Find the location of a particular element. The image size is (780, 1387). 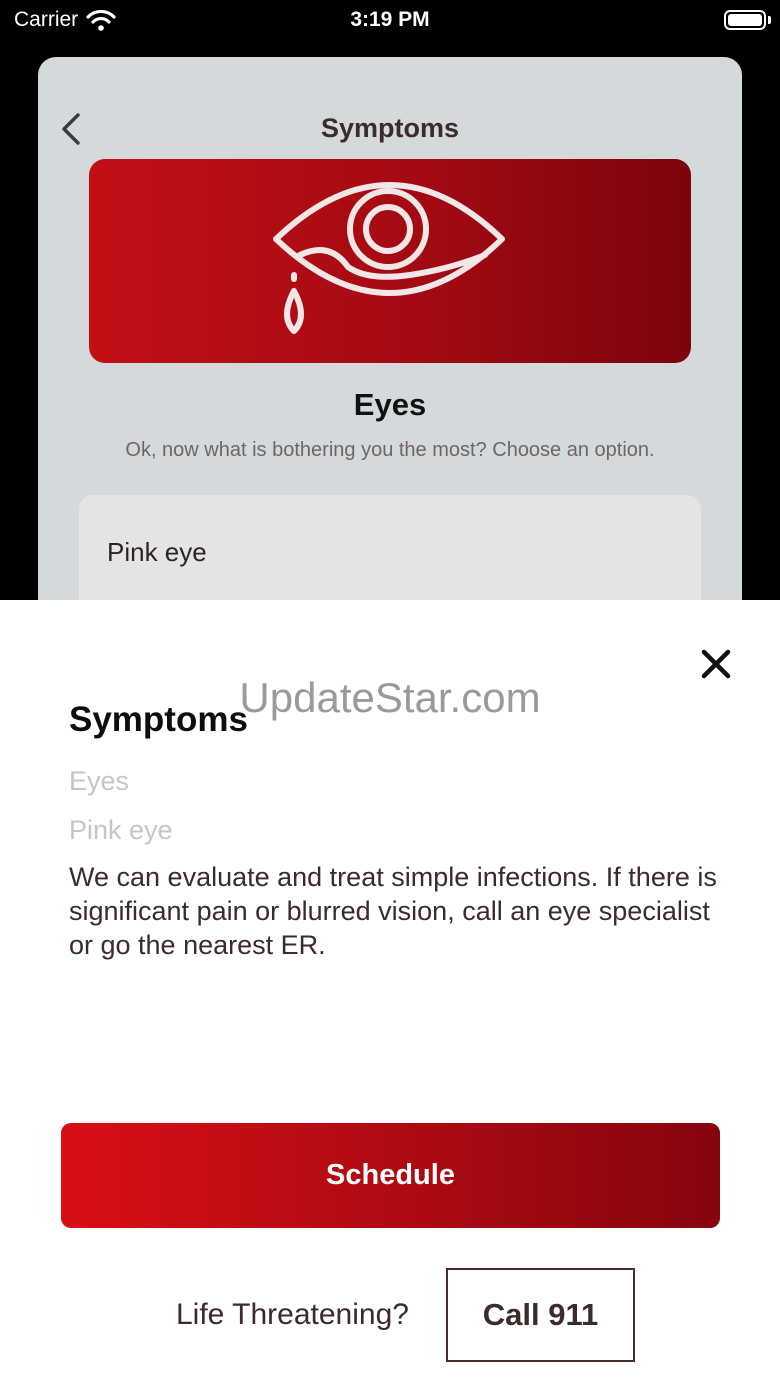

status-bar: Carrier 3:19 PM is located at coordinates (390, 20).